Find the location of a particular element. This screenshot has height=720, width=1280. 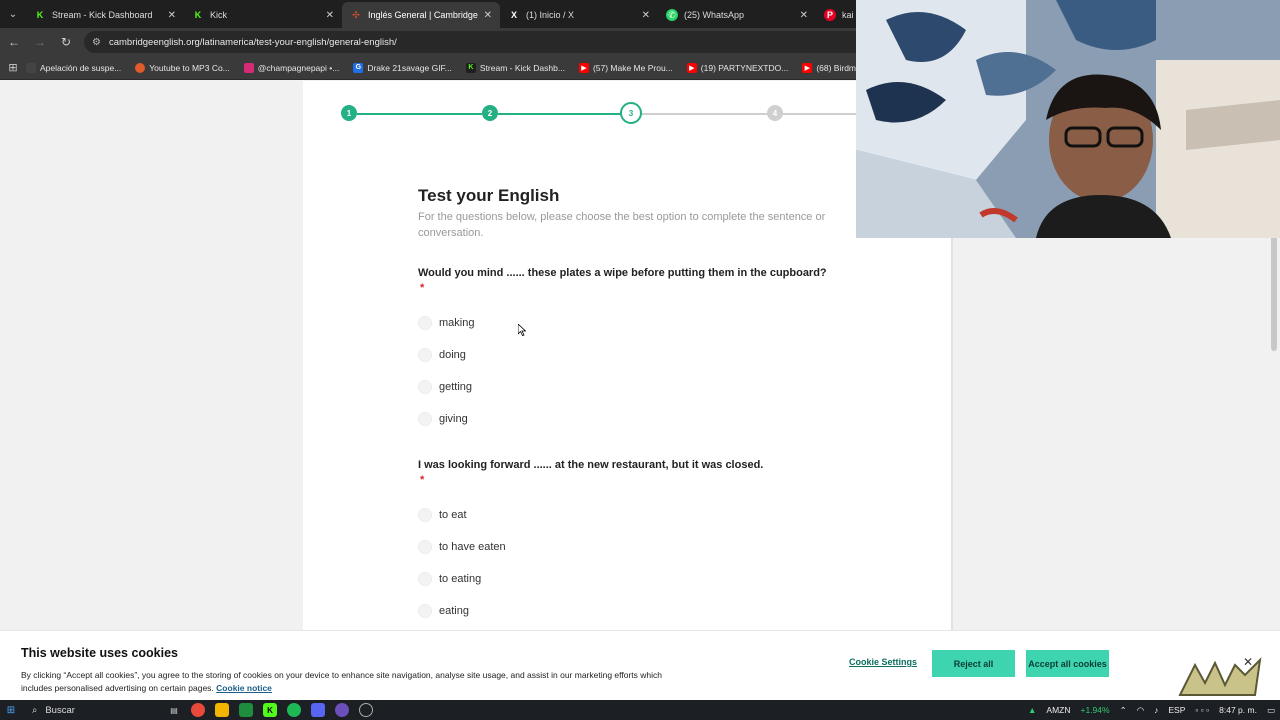

app-icon is located at coordinates (366, 710).